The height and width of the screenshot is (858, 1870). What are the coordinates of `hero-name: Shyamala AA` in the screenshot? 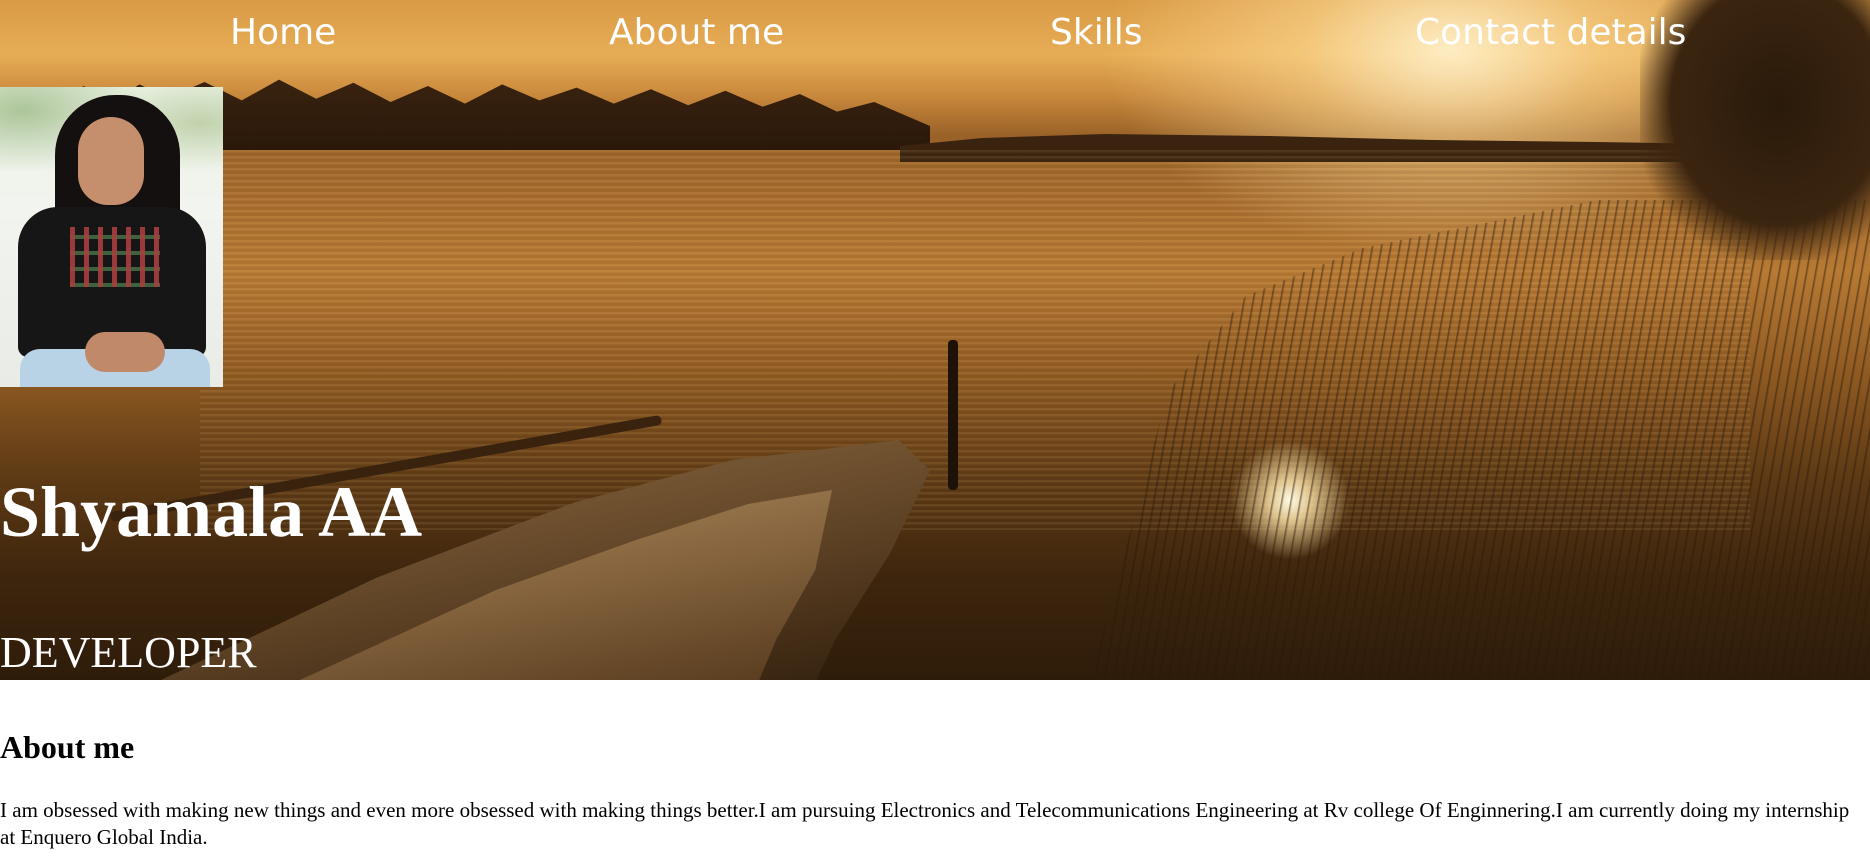 It's located at (211, 512).